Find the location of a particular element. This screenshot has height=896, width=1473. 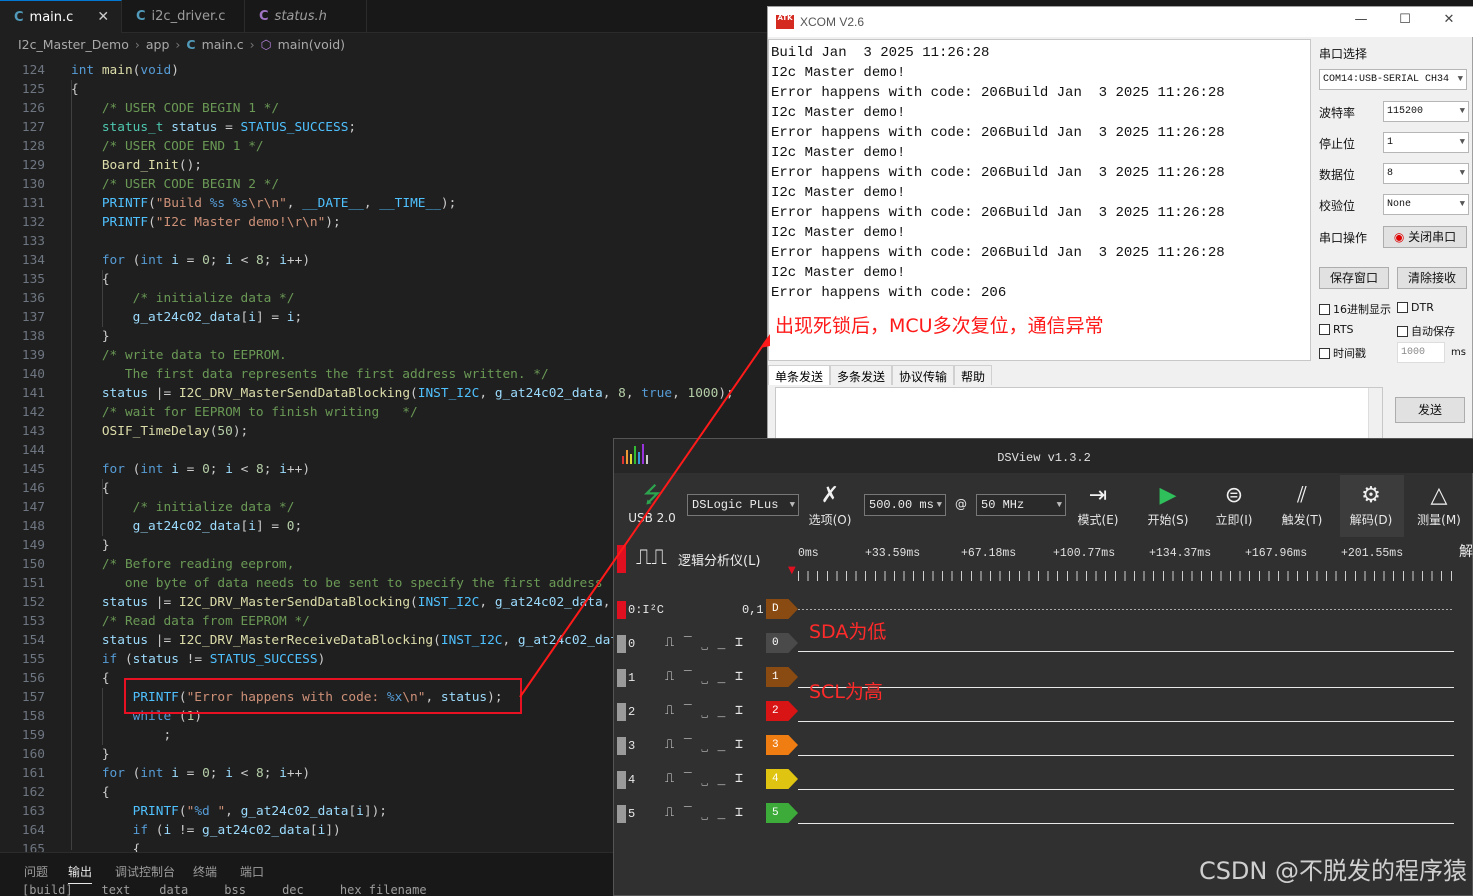

maximize-icon: ☐ is located at coordinates (1405, 21).